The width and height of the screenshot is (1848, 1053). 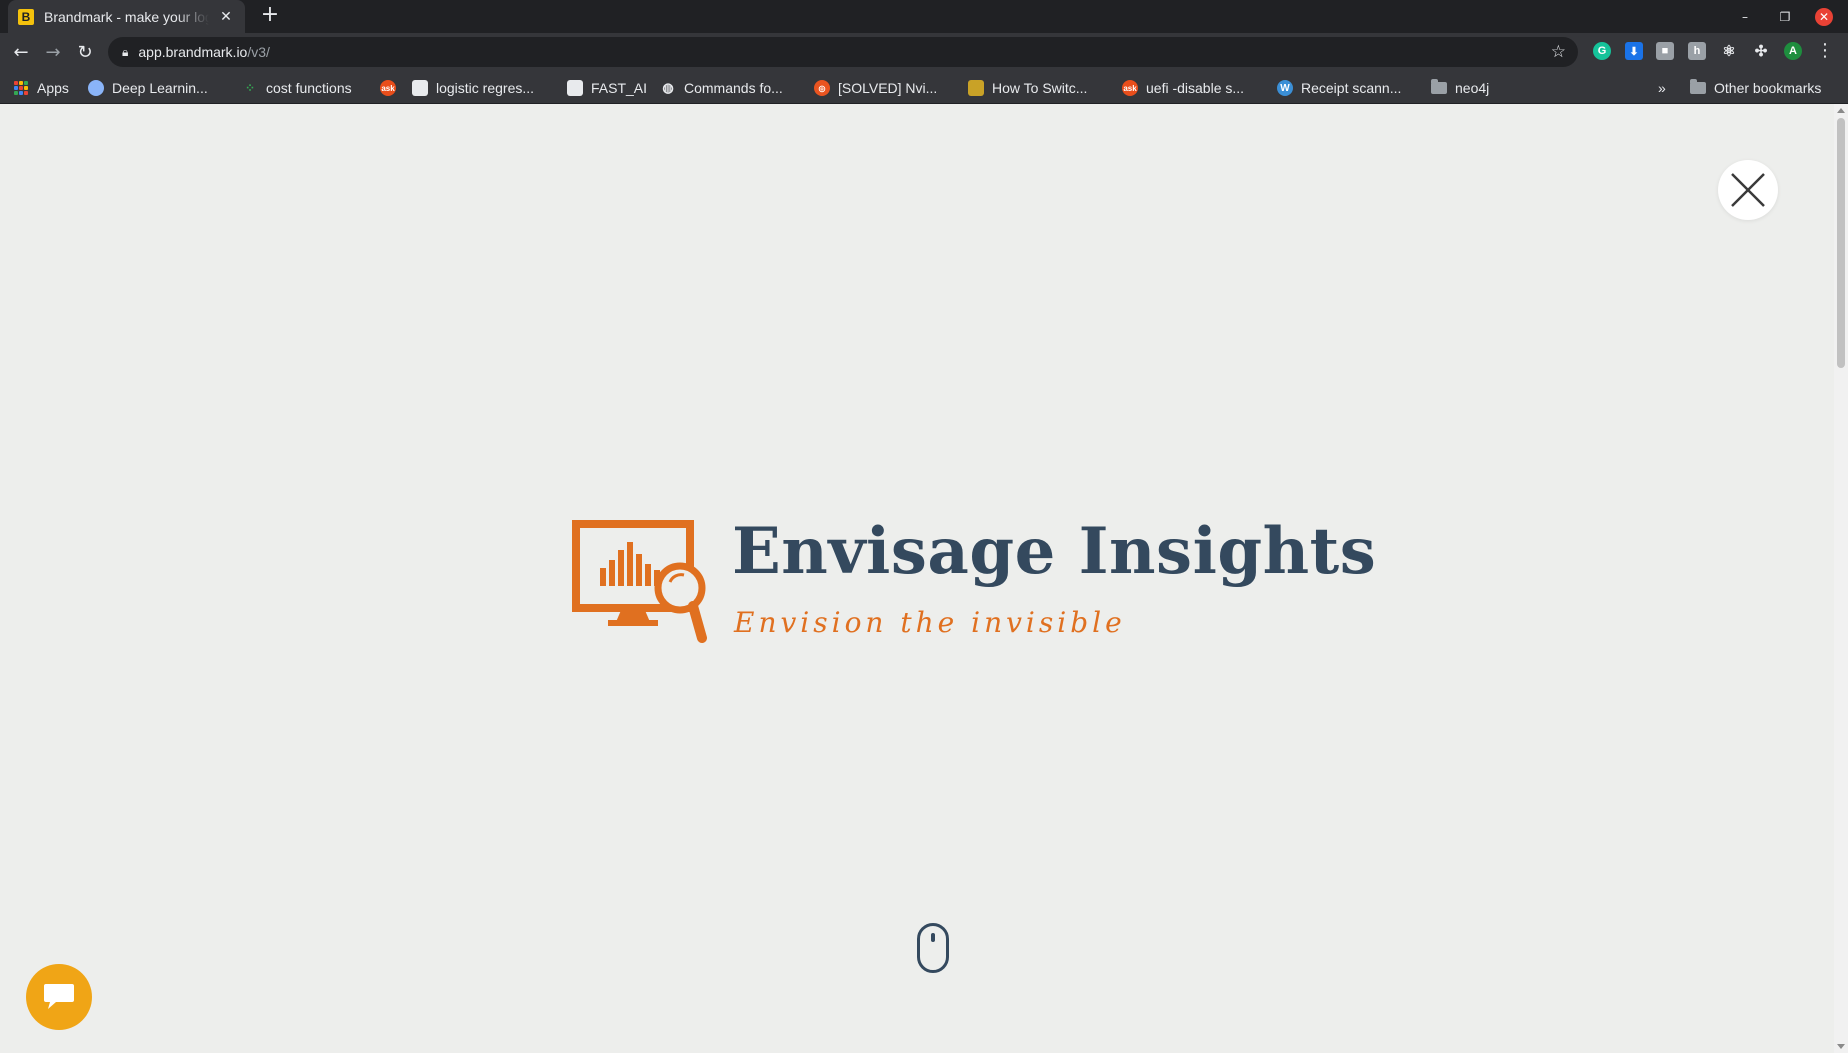 I want to click on scroll-down-arrow-icon, so click(x=1841, y=1046).